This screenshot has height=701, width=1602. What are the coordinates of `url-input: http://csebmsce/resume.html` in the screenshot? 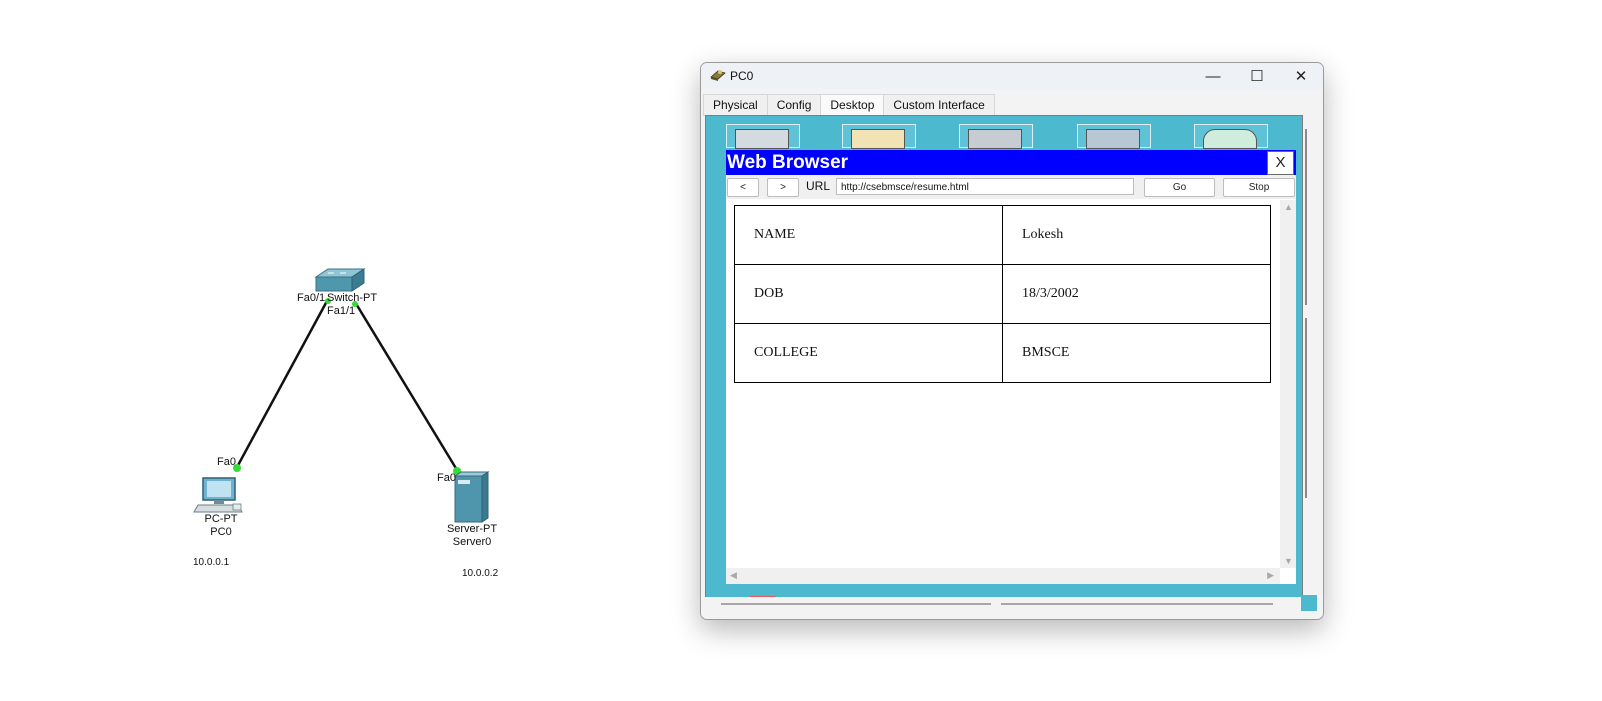 It's located at (985, 186).